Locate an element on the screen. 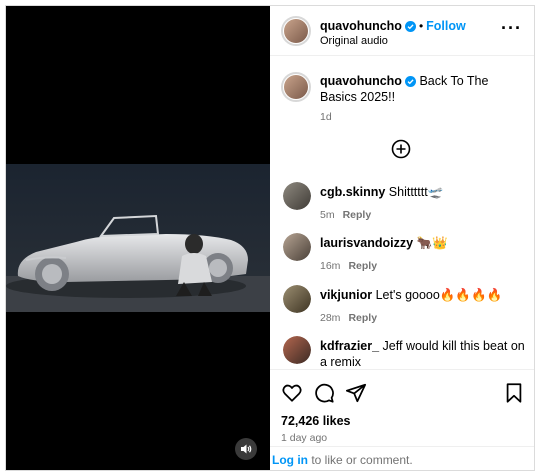 The width and height of the screenshot is (540, 476). comment-username: kdfrazier_ is located at coordinates (349, 346).